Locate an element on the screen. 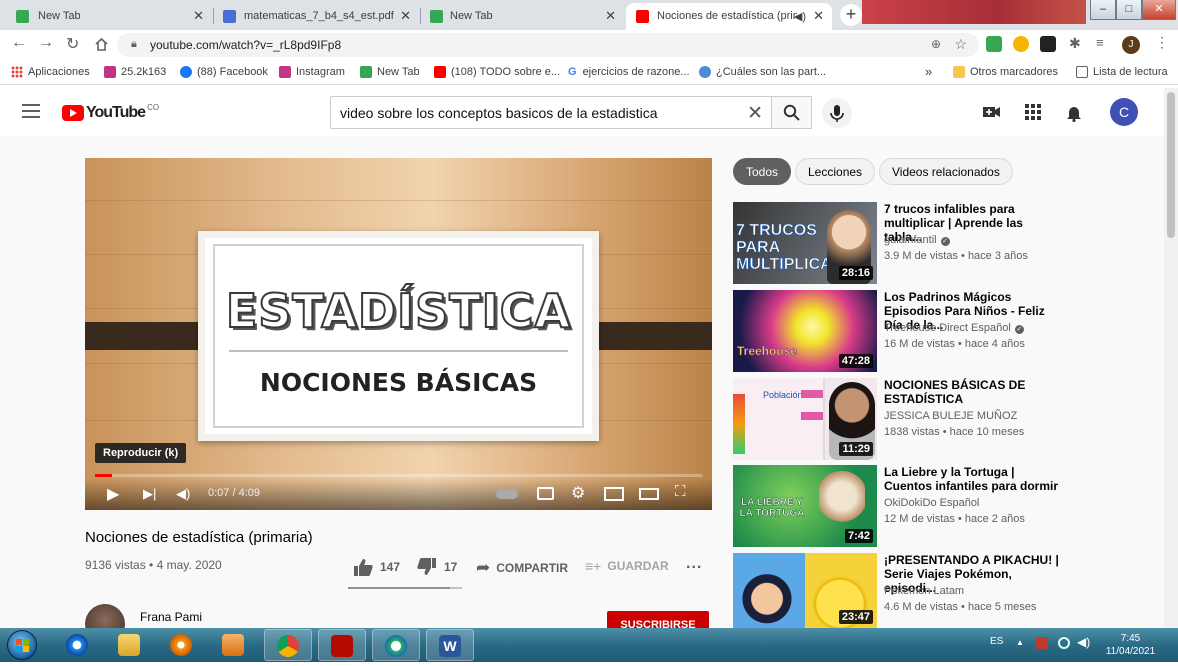 The image size is (1178, 666). tab-1: New Tab ✕ is located at coordinates (106, 16).